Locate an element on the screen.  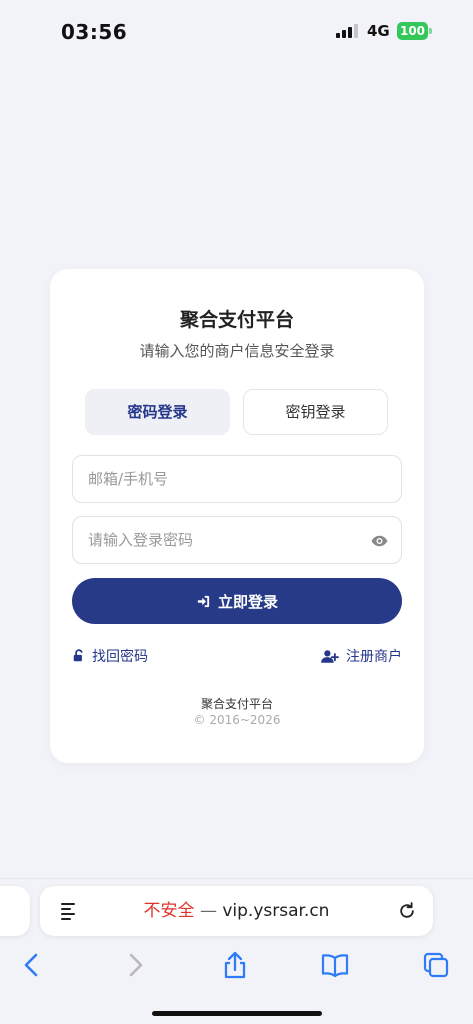
address-bar: 不安全 — vip.ysrsar.cn is located at coordinates (236, 911).